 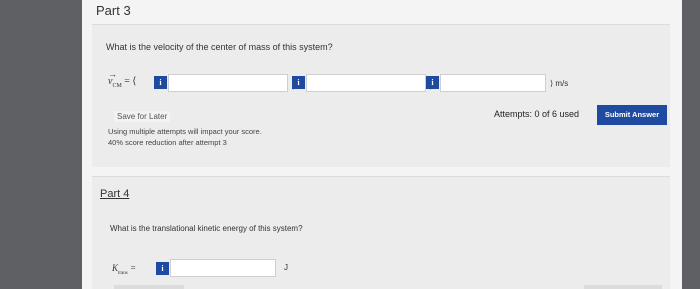 What do you see at coordinates (112, 74) in the screenshot?
I see `vector-arrow: →` at bounding box center [112, 74].